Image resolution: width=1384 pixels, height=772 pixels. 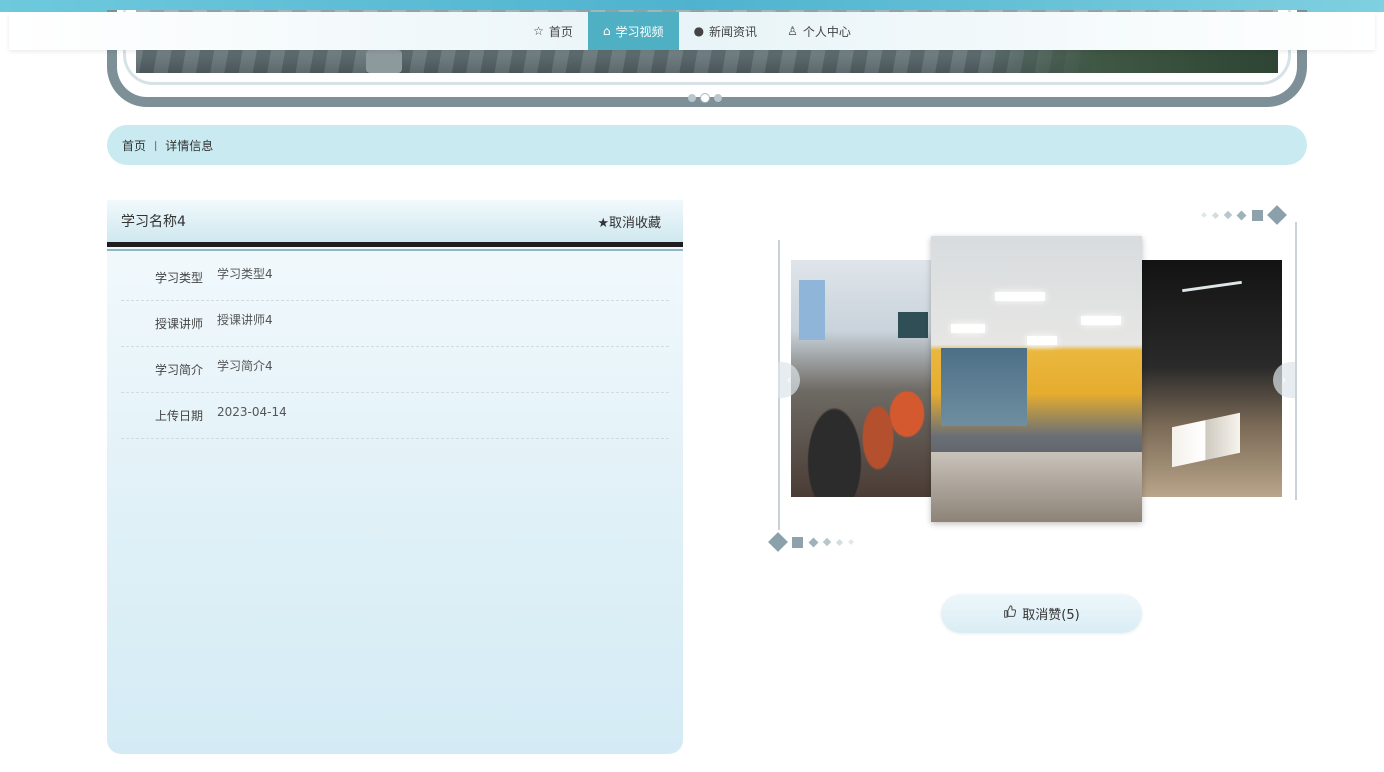 What do you see at coordinates (1036, 487) in the screenshot?
I see `student-desks` at bounding box center [1036, 487].